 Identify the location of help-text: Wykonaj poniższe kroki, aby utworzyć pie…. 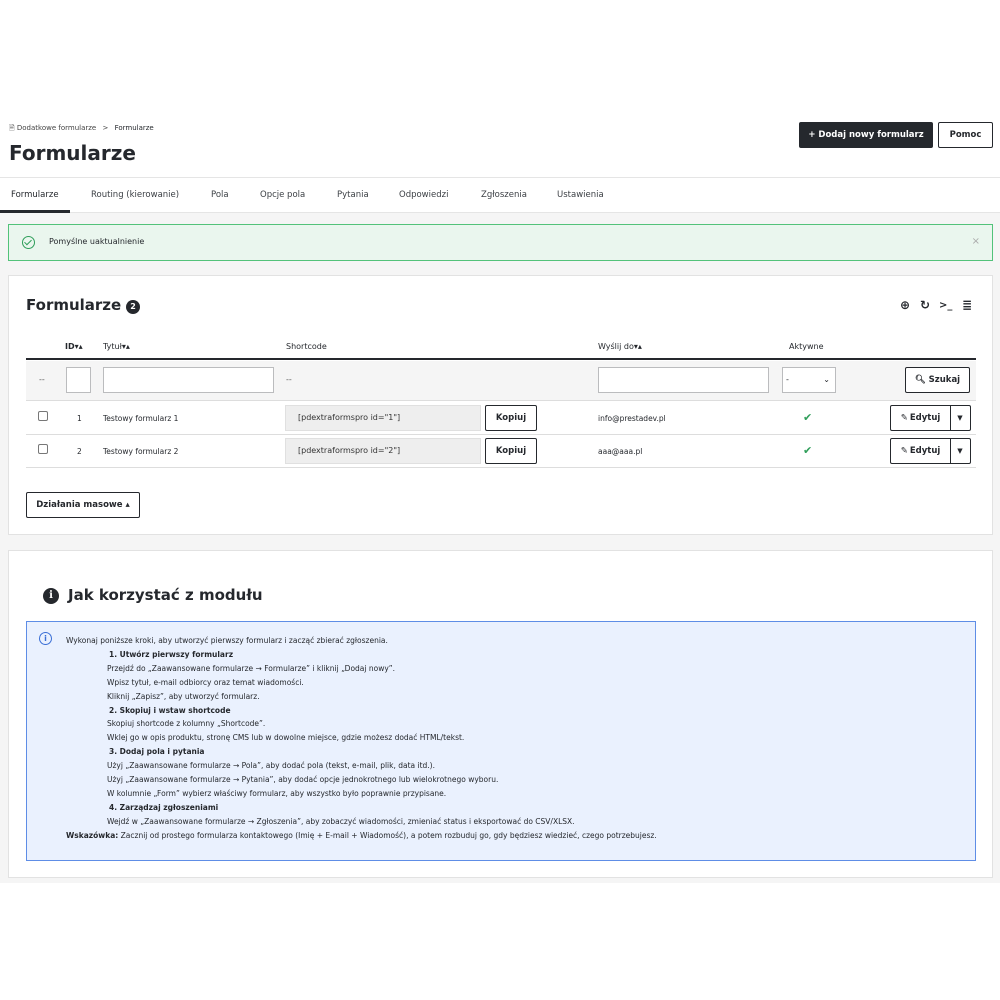
(361, 738).